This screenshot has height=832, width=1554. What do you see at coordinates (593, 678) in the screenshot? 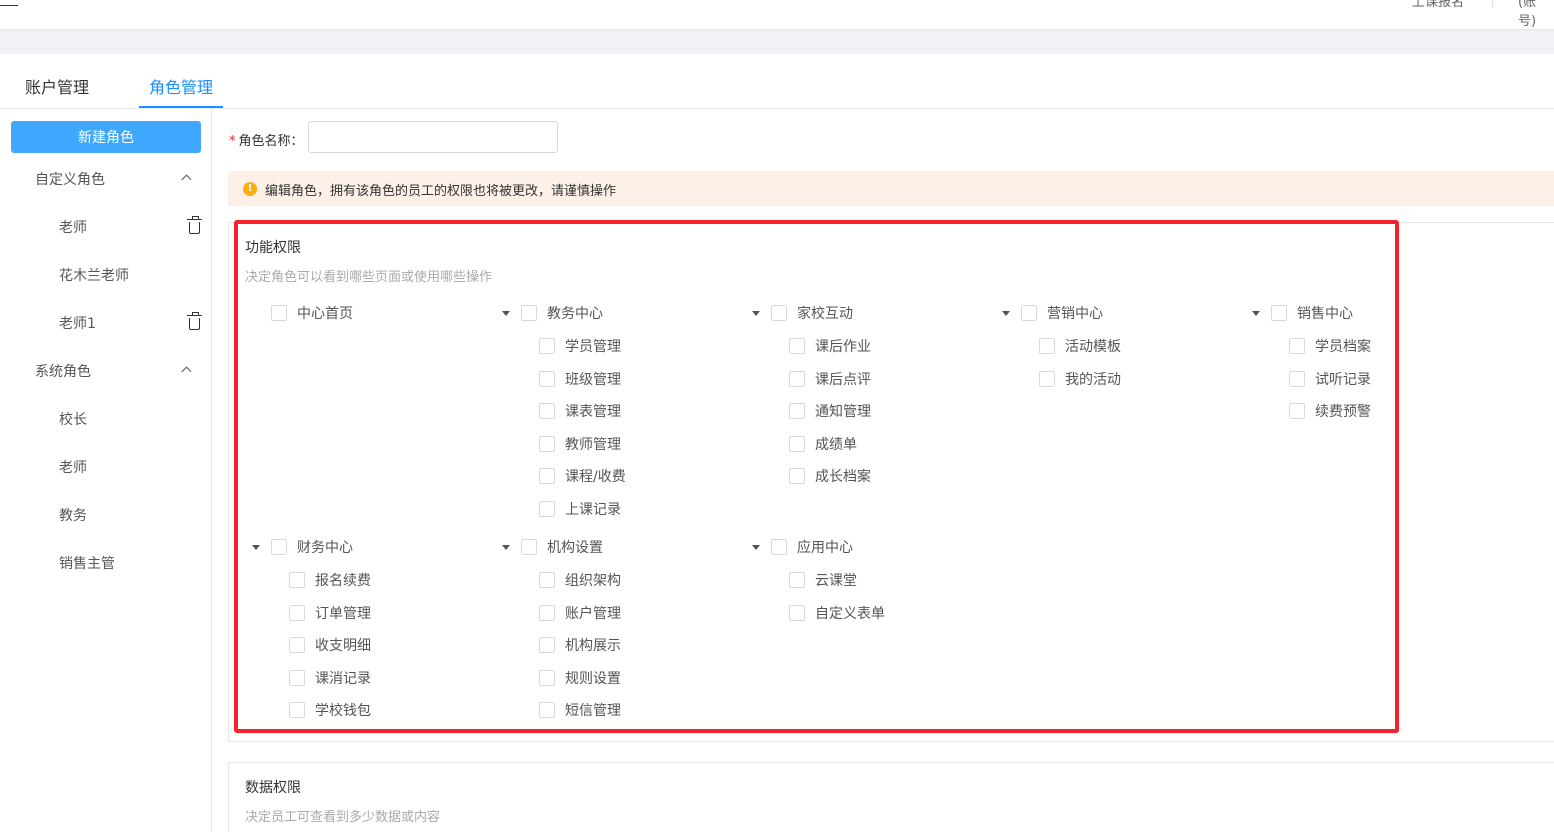
I see `permission-item-label: 规则设置` at bounding box center [593, 678].